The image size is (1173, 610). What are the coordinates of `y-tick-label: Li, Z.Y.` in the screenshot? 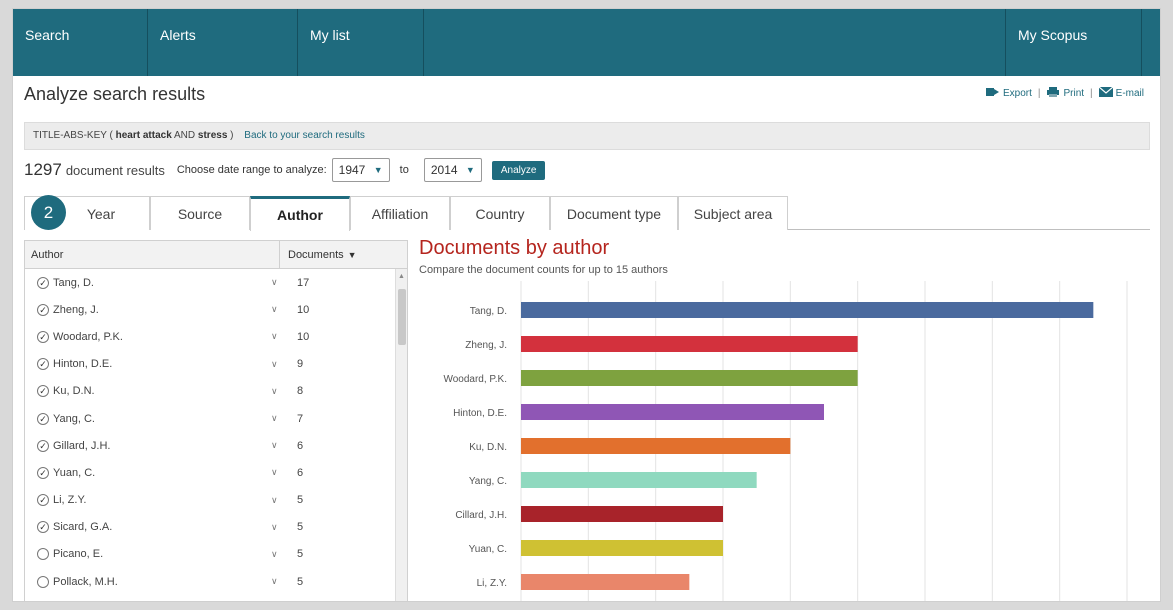 It's located at (492, 583).